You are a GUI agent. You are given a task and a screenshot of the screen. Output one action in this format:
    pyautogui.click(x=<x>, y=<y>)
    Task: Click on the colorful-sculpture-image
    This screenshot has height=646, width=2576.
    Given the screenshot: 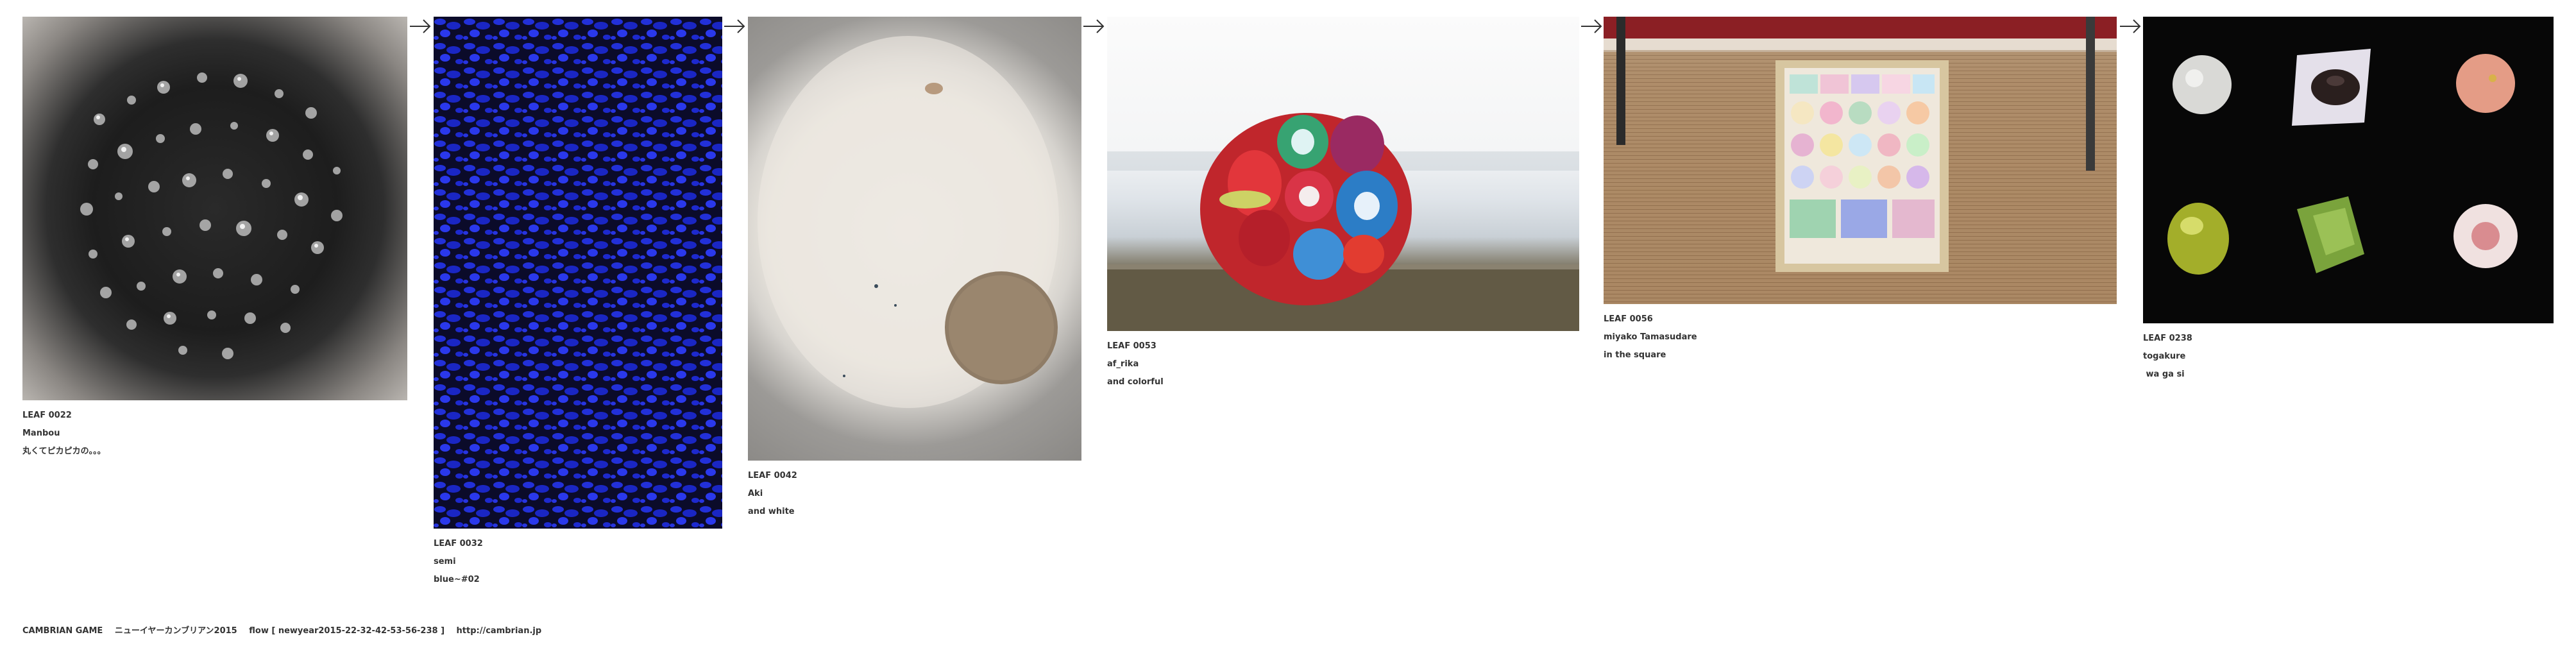 What is the action you would take?
    pyautogui.click(x=1343, y=222)
    